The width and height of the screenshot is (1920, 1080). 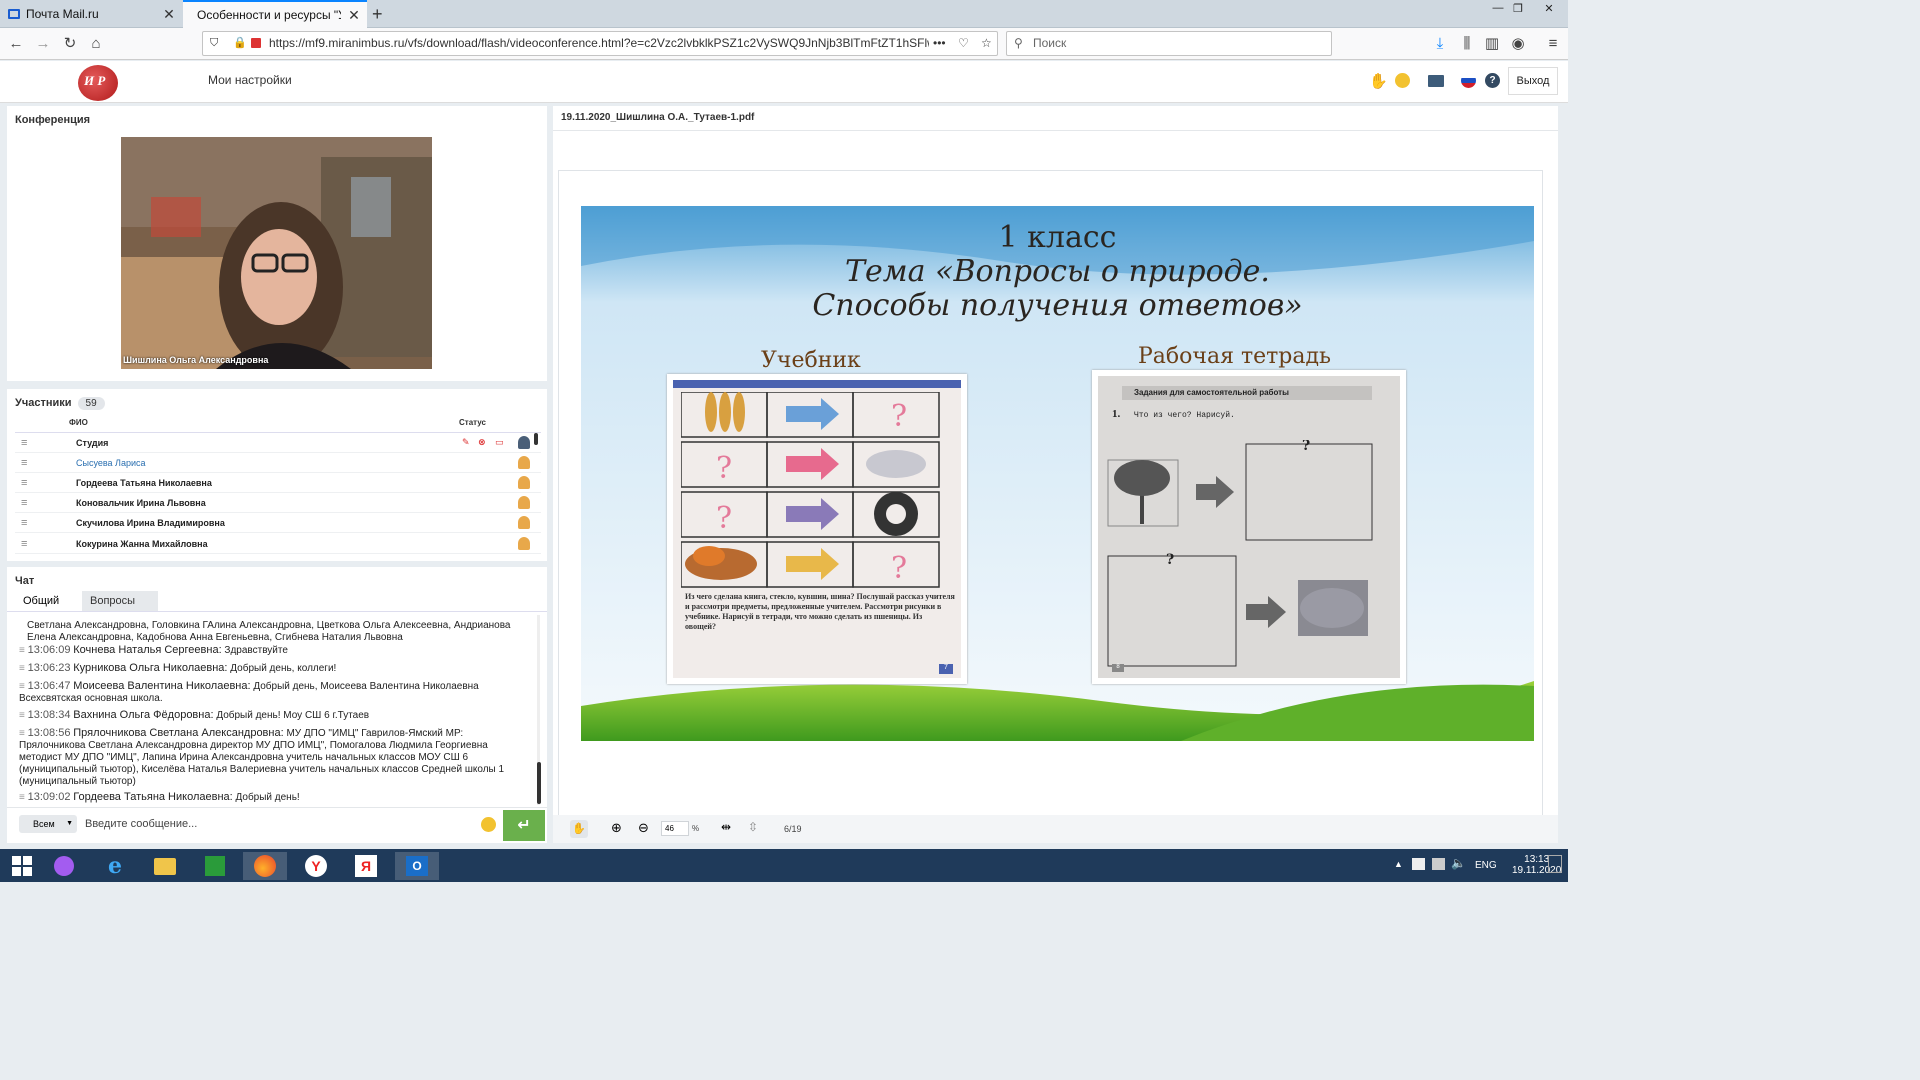 I want to click on outlook-icon: O, so click(x=417, y=866).